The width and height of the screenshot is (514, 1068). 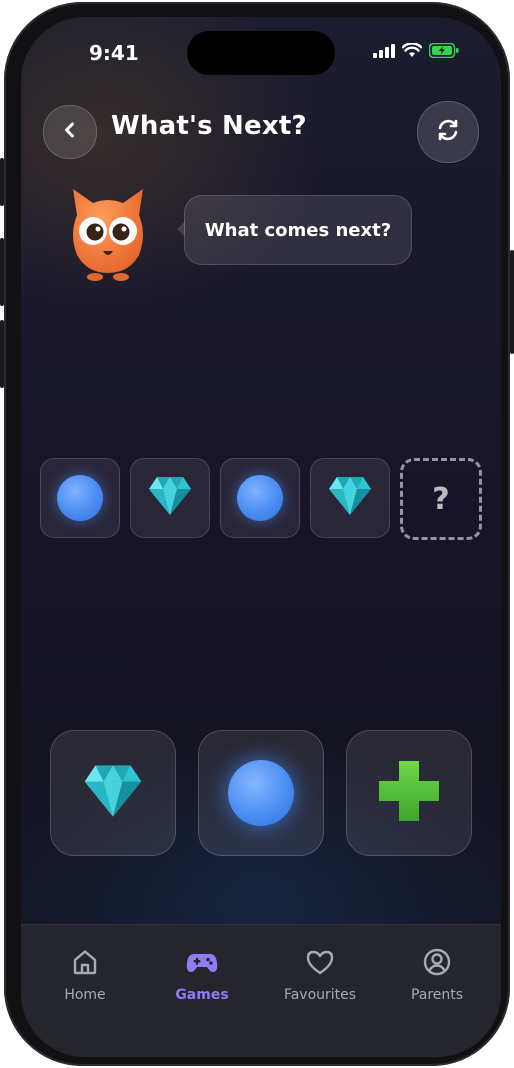 What do you see at coordinates (85, 995) in the screenshot?
I see `tab-label: Home` at bounding box center [85, 995].